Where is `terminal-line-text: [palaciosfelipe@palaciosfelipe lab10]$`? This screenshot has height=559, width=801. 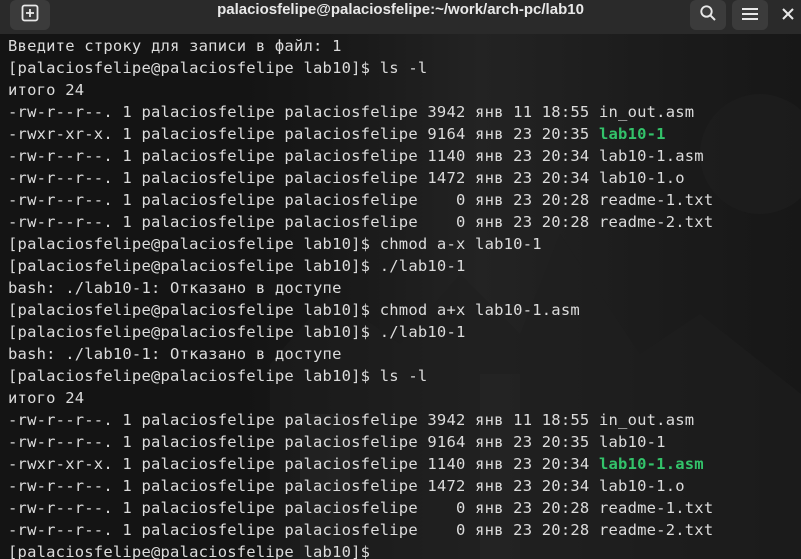
terminal-line-text: [palaciosfelipe@palaciosfelipe lab10]$ is located at coordinates (194, 551).